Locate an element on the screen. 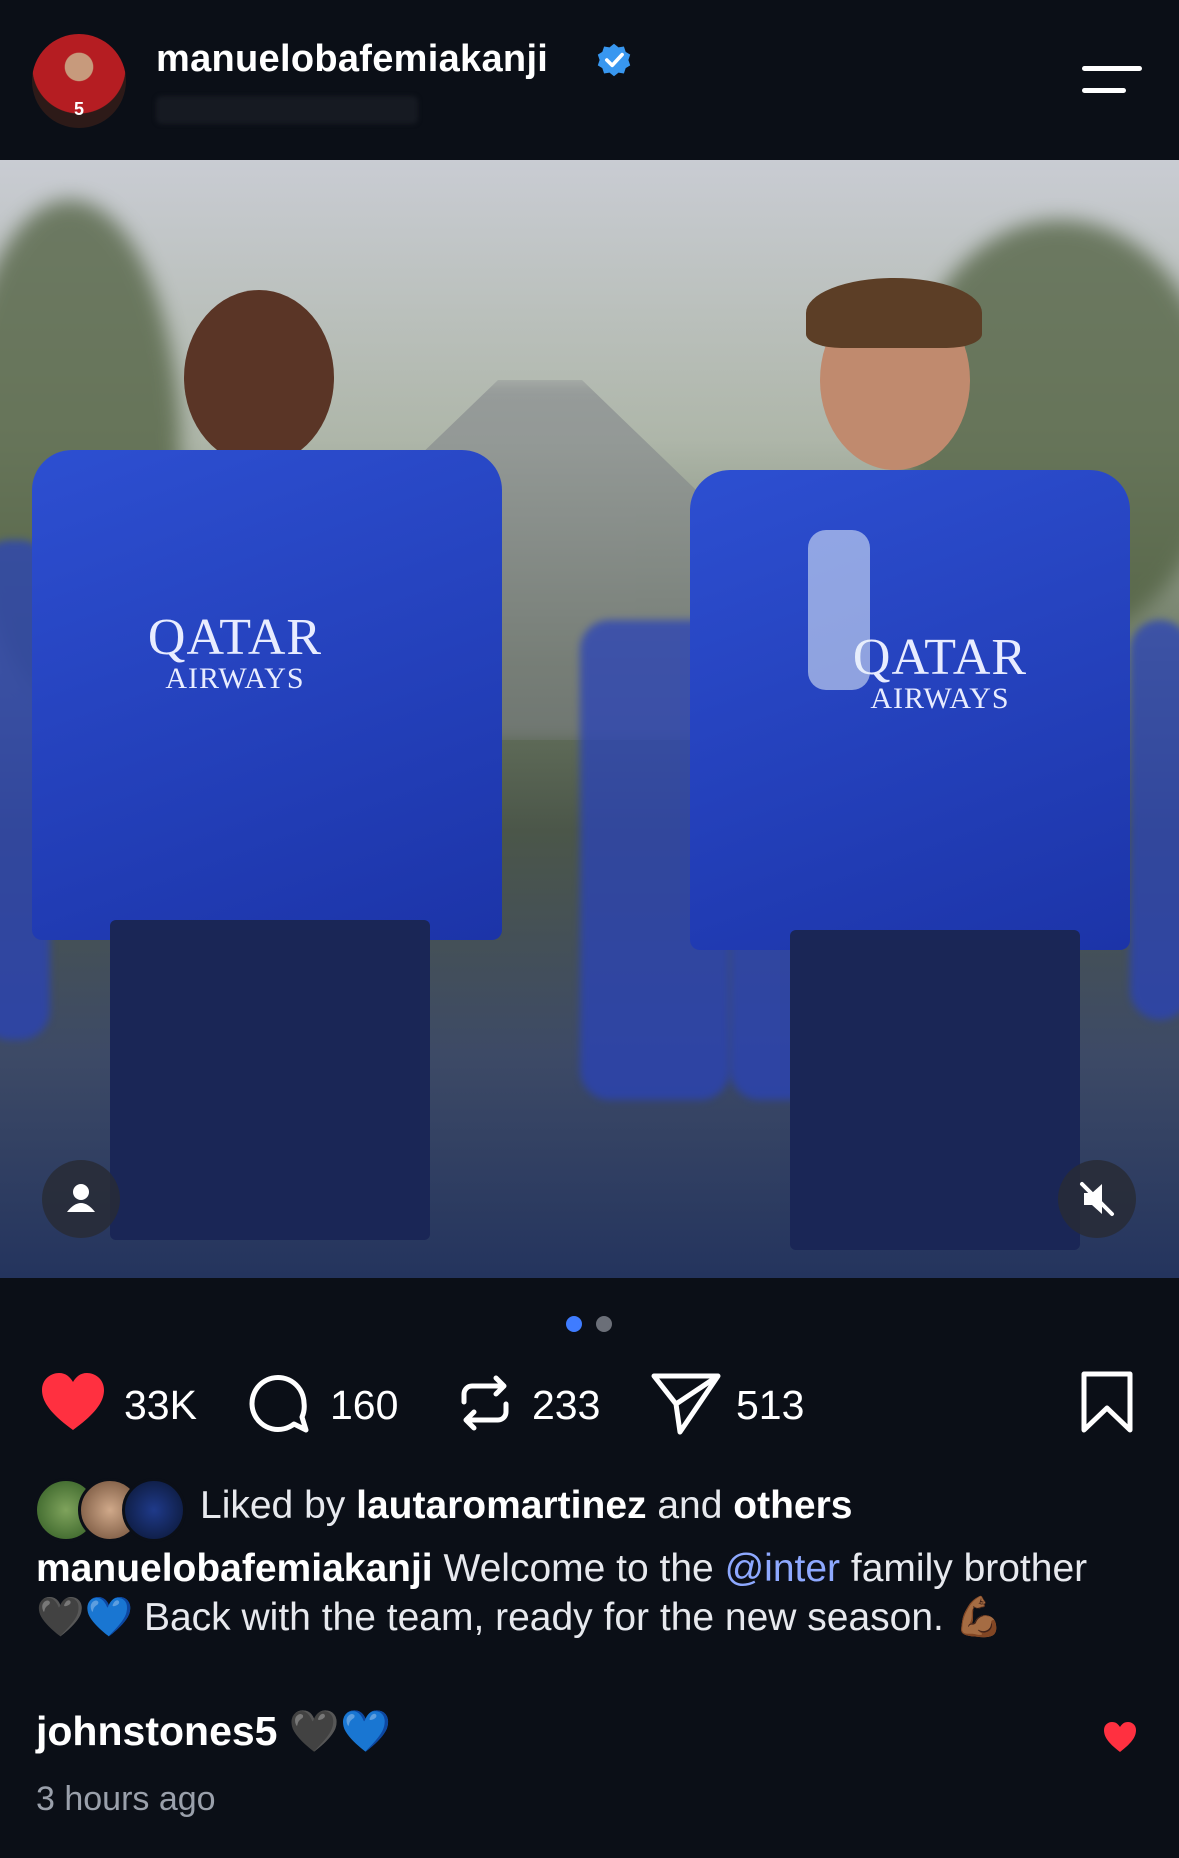  blurred-subtitle is located at coordinates (287, 110).